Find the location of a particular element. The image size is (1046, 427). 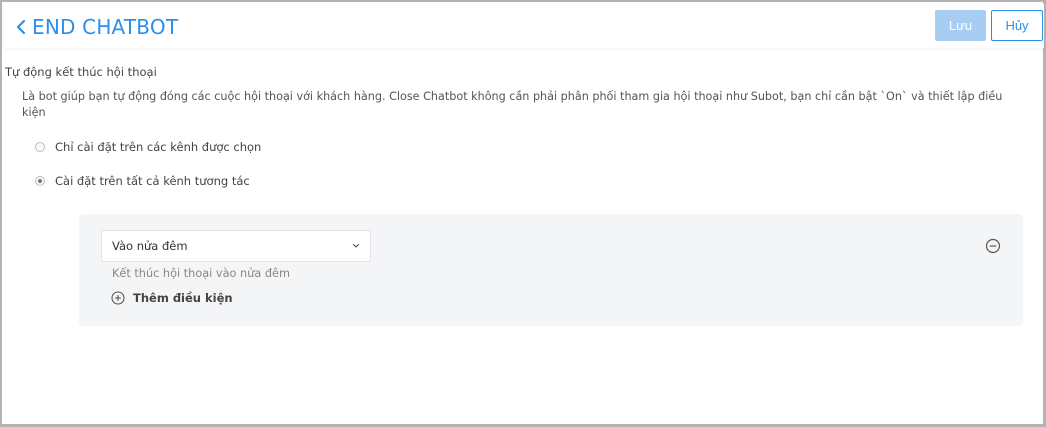

radio-option-all-channels: Cài đặt trên tất cả kênh tương tác is located at coordinates (142, 181).